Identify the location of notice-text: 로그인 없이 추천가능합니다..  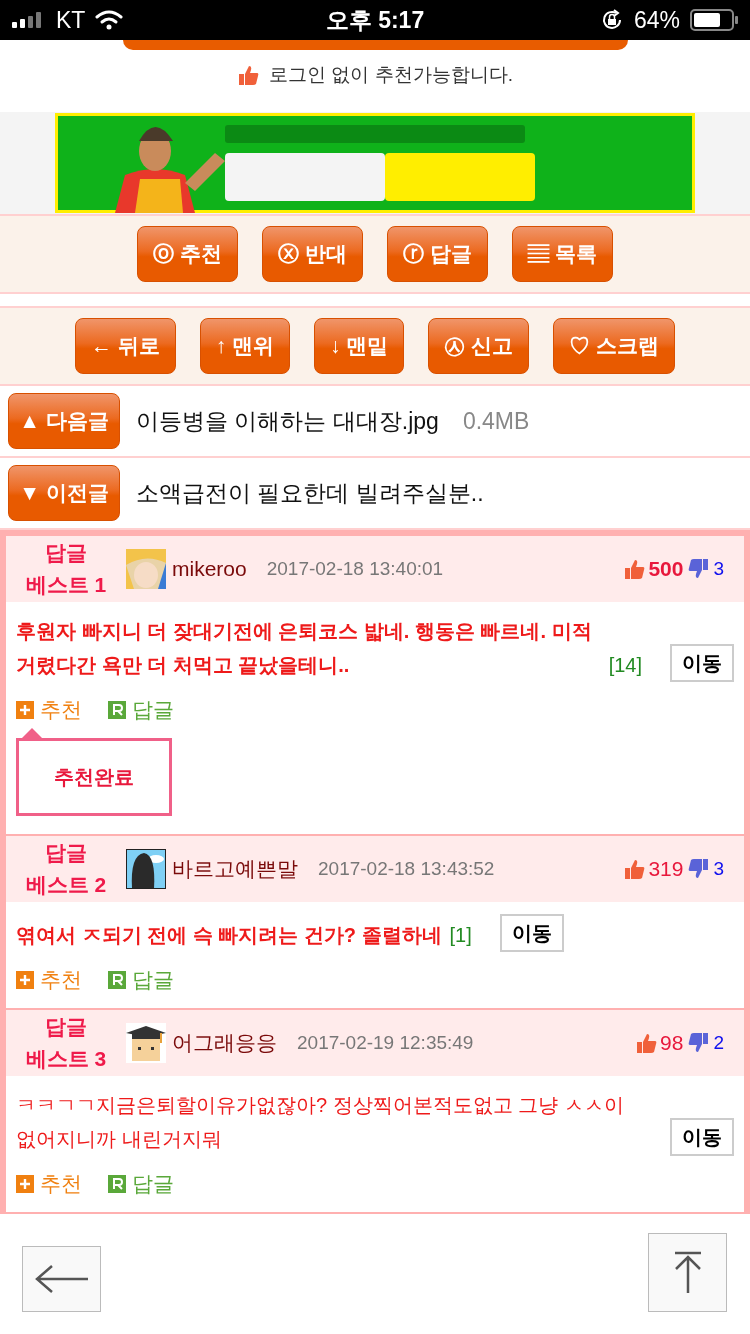
(391, 75).